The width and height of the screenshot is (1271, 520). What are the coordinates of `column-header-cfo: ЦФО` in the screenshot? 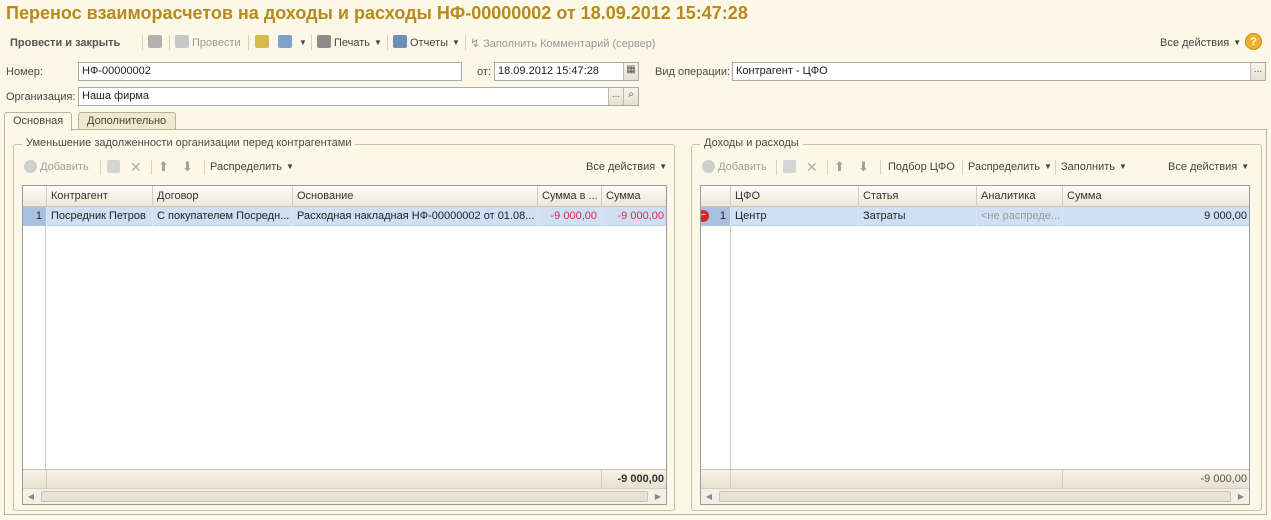 It's located at (795, 196).